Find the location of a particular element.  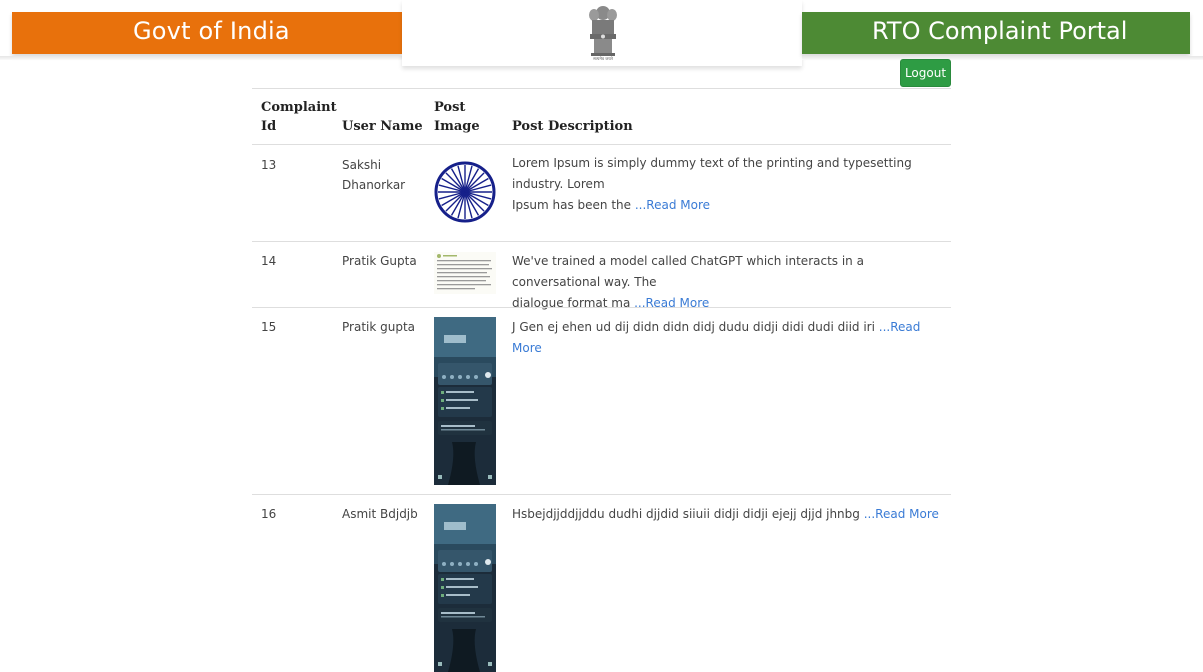

portal-banner: RTO Complaint Portal is located at coordinates (996, 33).